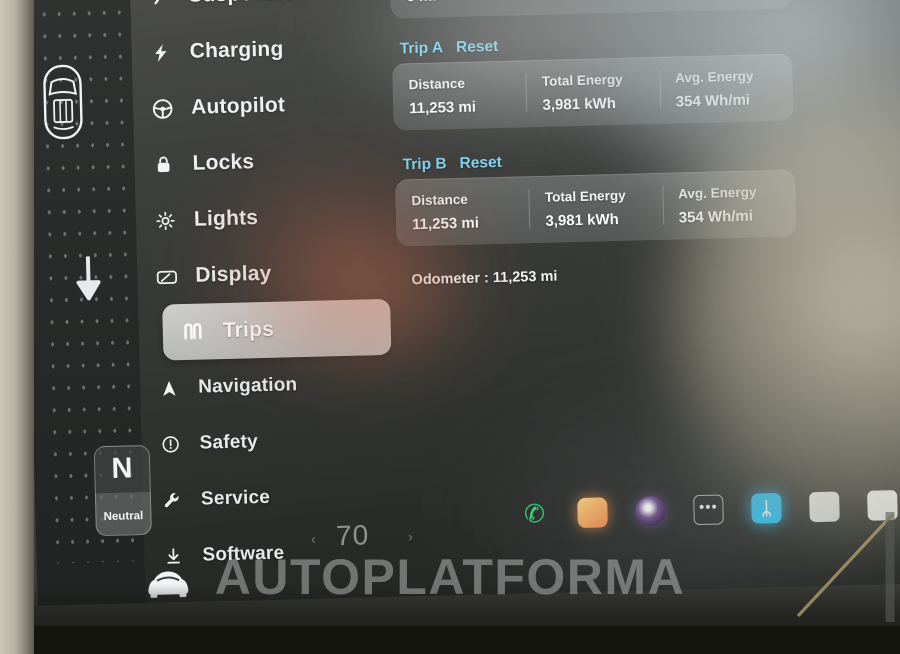  Describe the element at coordinates (477, 47) in the screenshot. I see `trip-a-reset-button: Reset` at that location.